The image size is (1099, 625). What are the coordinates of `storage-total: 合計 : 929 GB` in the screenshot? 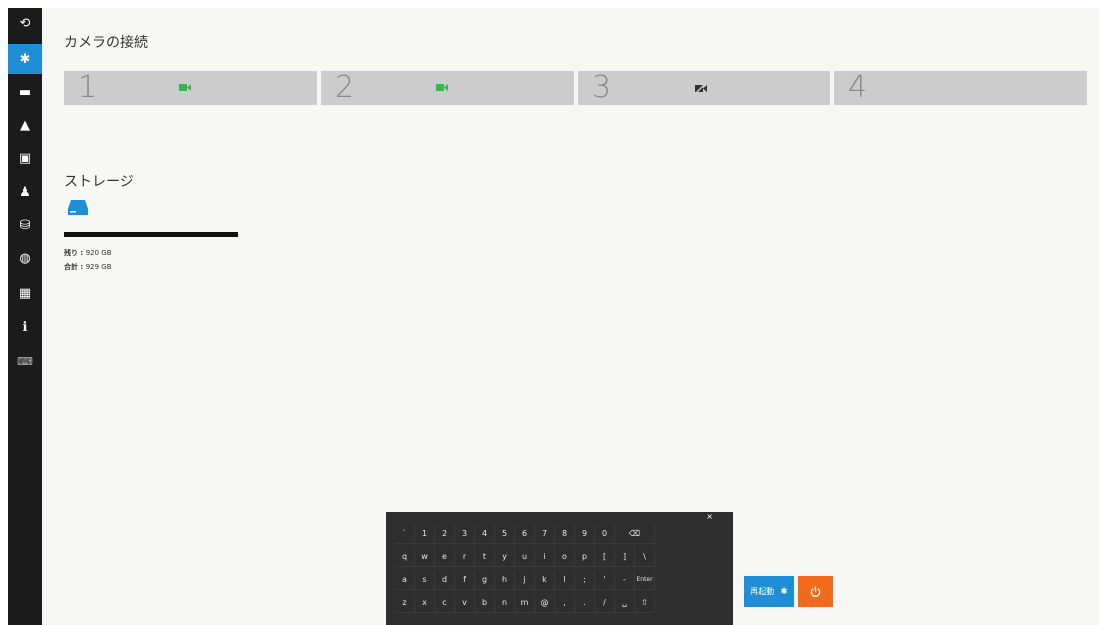 It's located at (88, 267).